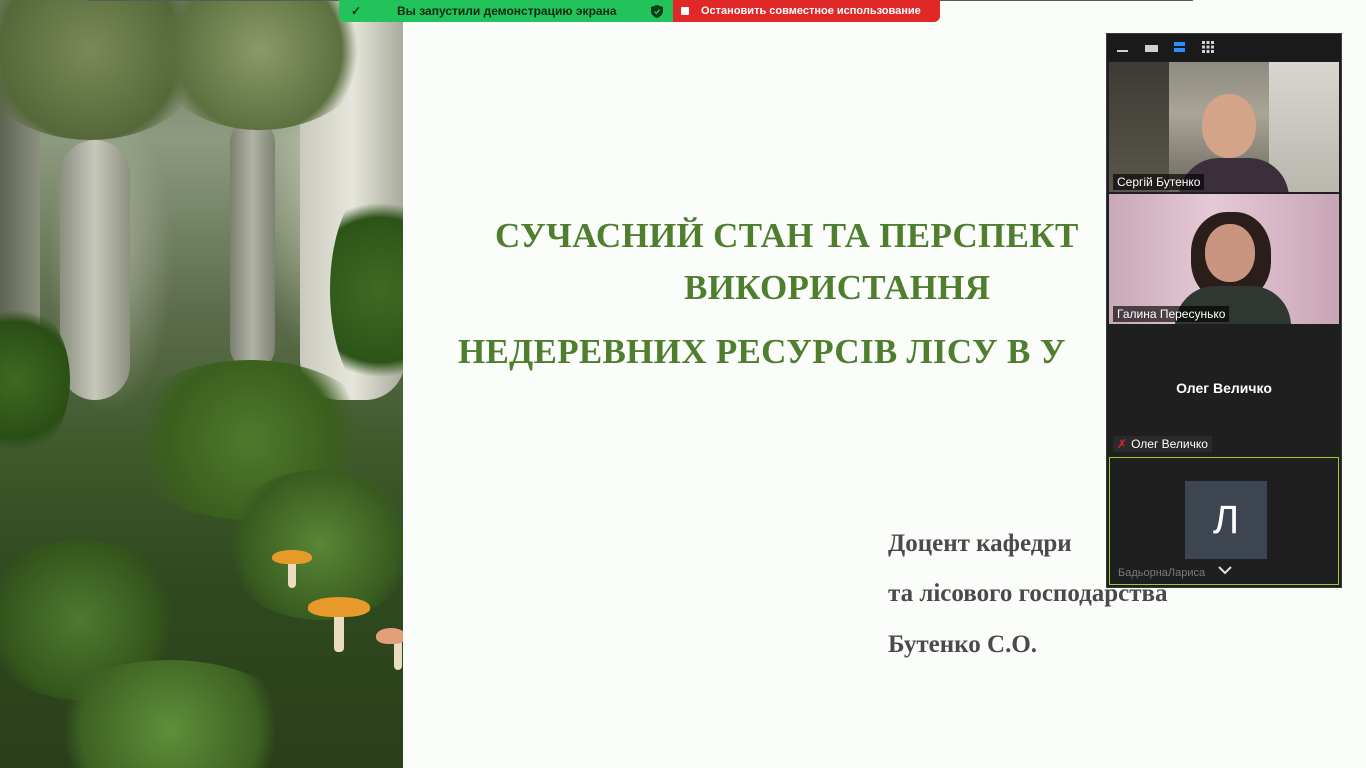  I want to click on participant-tile: Галина Пересунько, so click(1224, 259).